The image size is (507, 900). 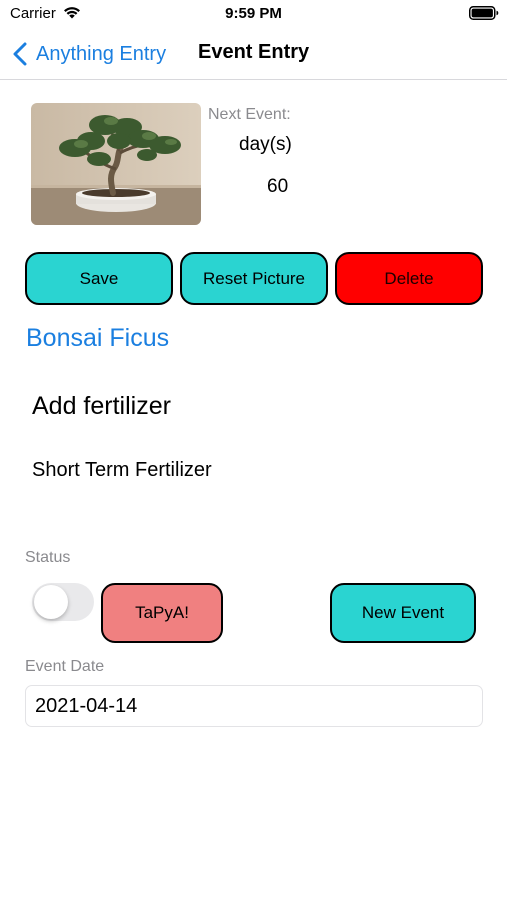 I want to click on delete-button: Delete, so click(x=409, y=278).